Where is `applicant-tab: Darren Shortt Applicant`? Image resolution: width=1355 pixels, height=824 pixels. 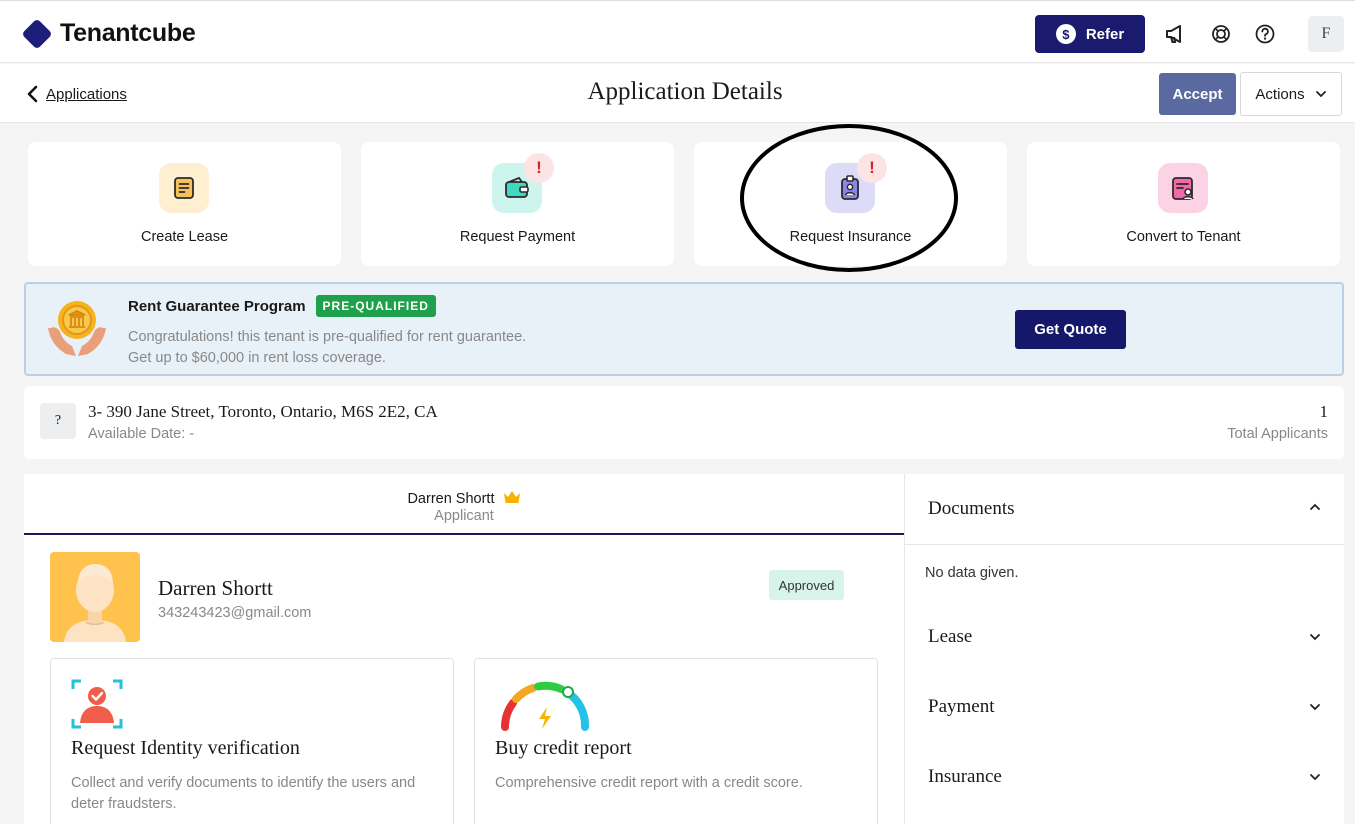 applicant-tab: Darren Shortt Applicant is located at coordinates (464, 504).